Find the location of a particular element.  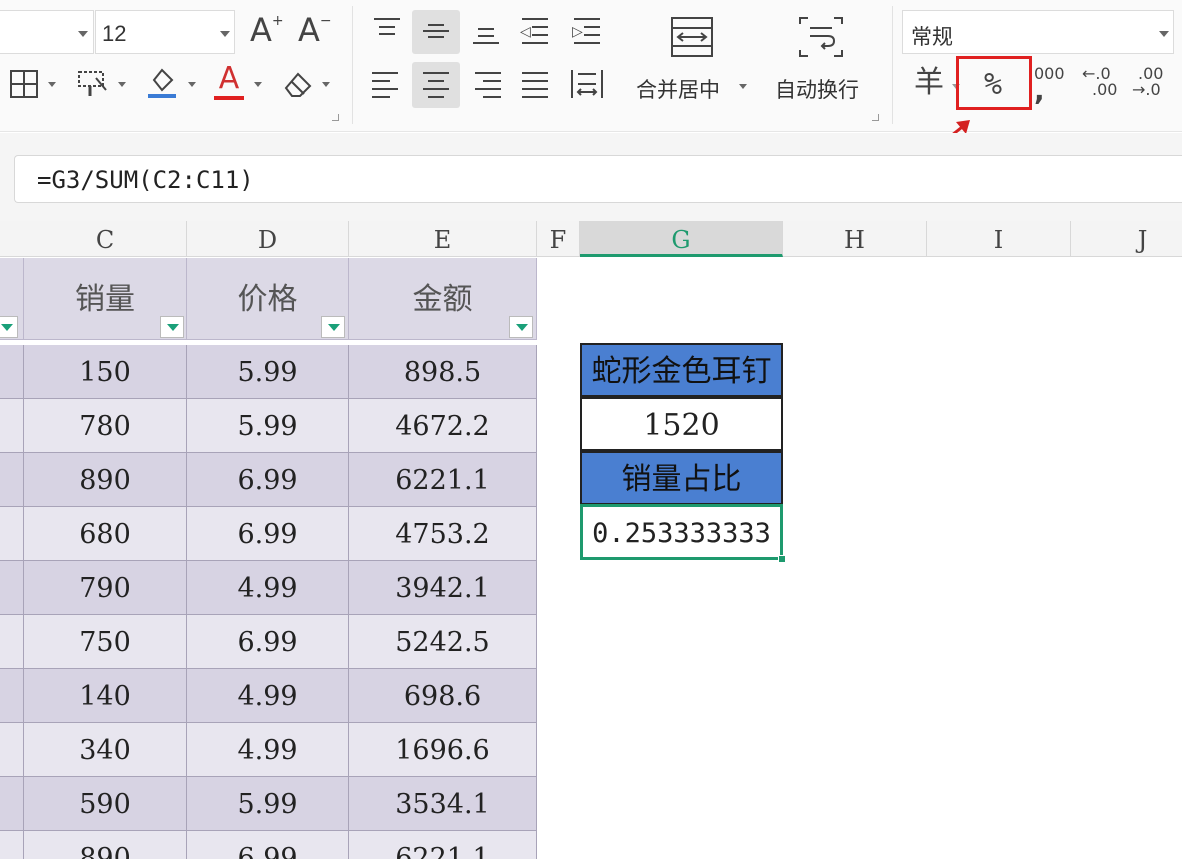

align-center-icon is located at coordinates (436, 85).